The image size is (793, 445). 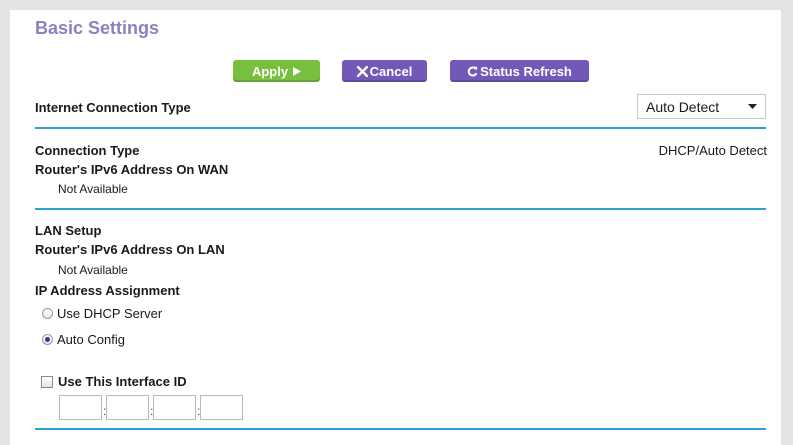 I want to click on apply-button: Apply, so click(x=276, y=71).